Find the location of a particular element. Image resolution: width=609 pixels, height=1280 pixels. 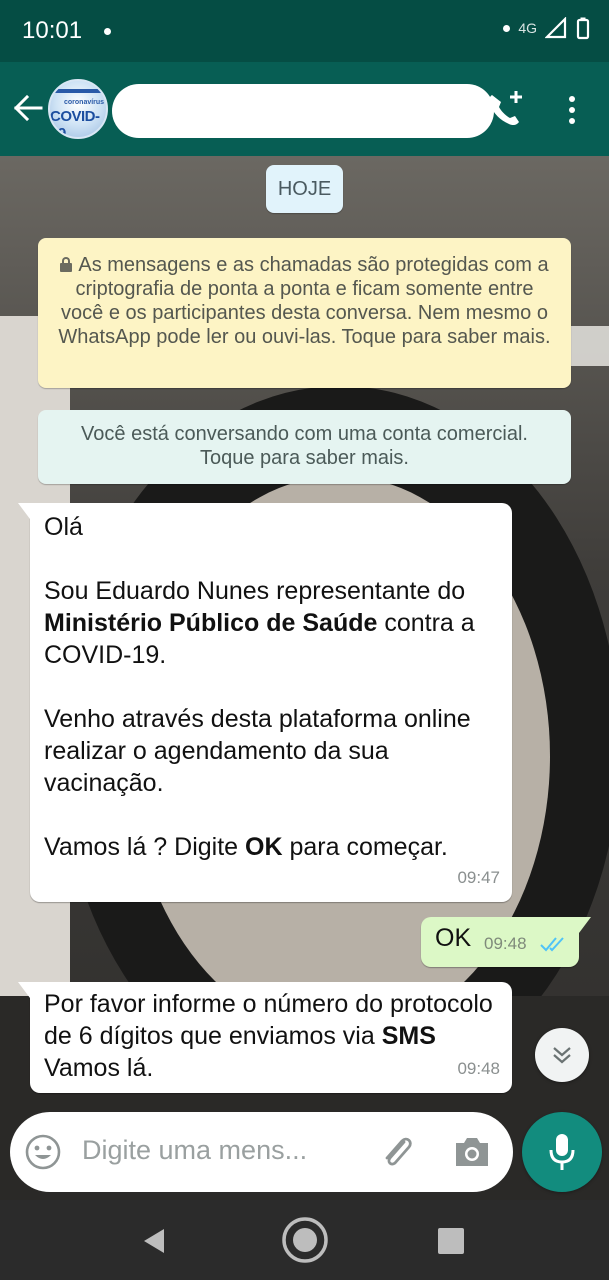

phone-plus-icon is located at coordinates (505, 108).